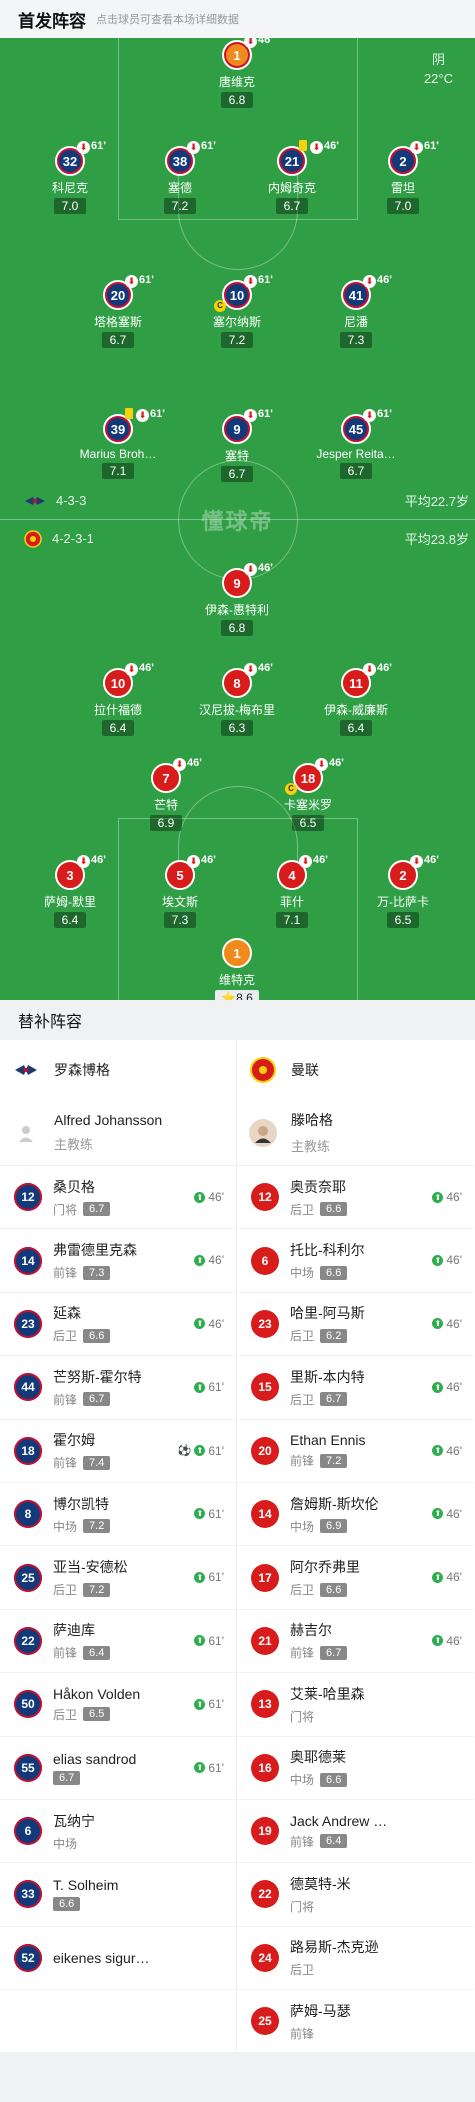 This screenshot has height=2102, width=475. Describe the element at coordinates (355, 1705) in the screenshot. I see `sub-player-row: 13 艾莱-哈里森 门将` at that location.